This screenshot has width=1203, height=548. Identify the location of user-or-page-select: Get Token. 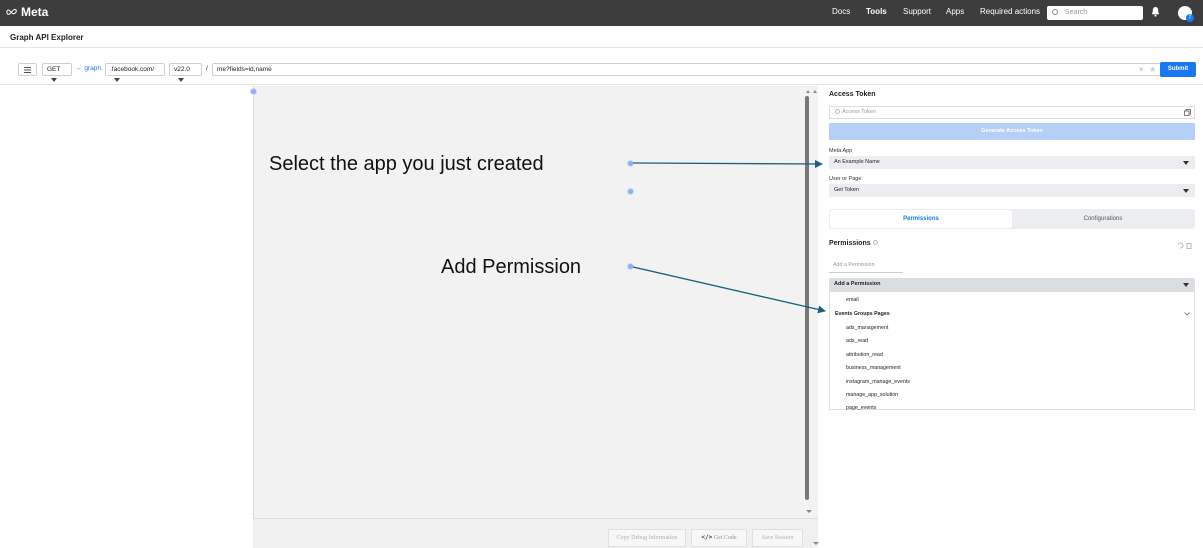
(1012, 190).